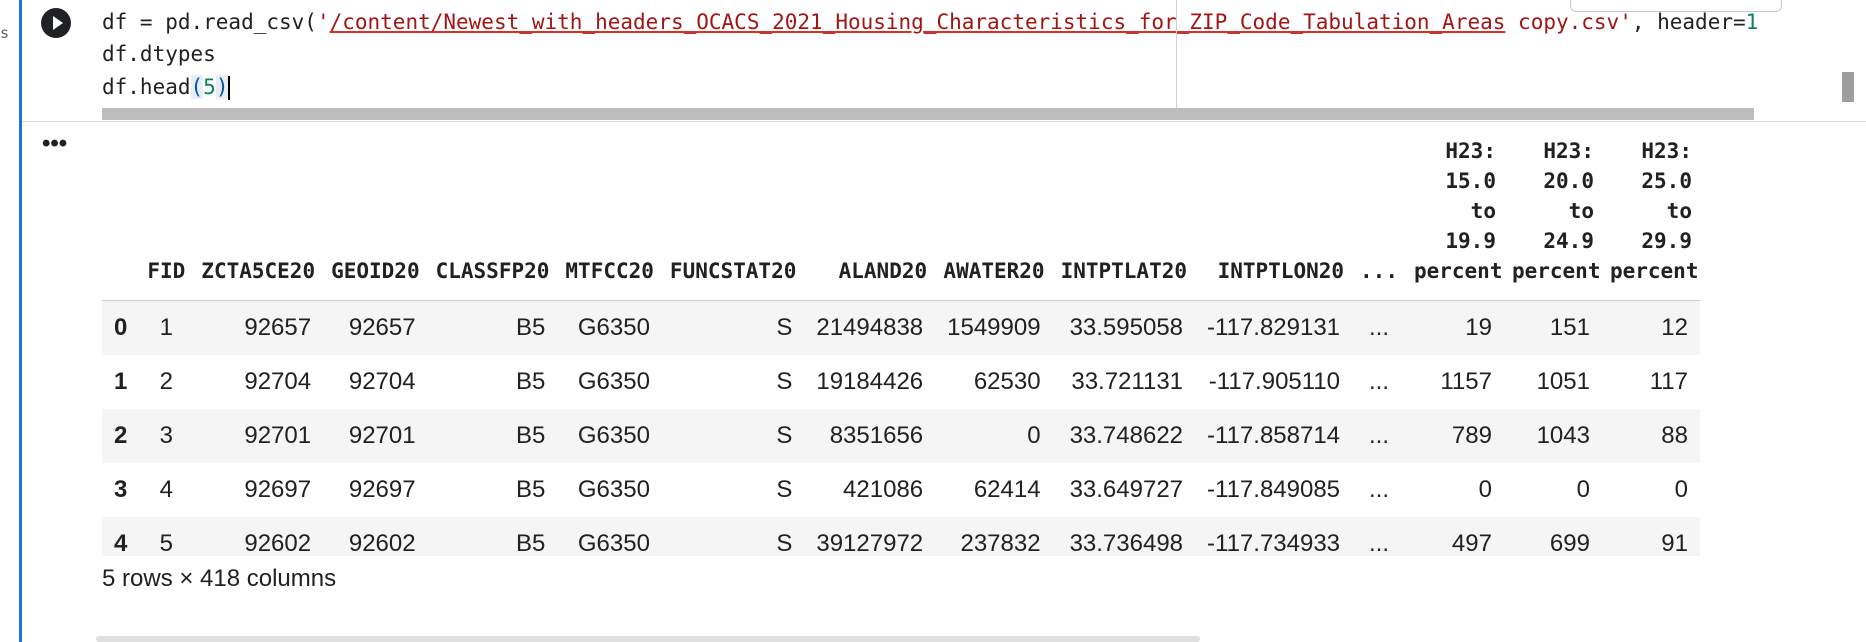  What do you see at coordinates (1650, 327) in the screenshot?
I see `table-cell: 12` at bounding box center [1650, 327].